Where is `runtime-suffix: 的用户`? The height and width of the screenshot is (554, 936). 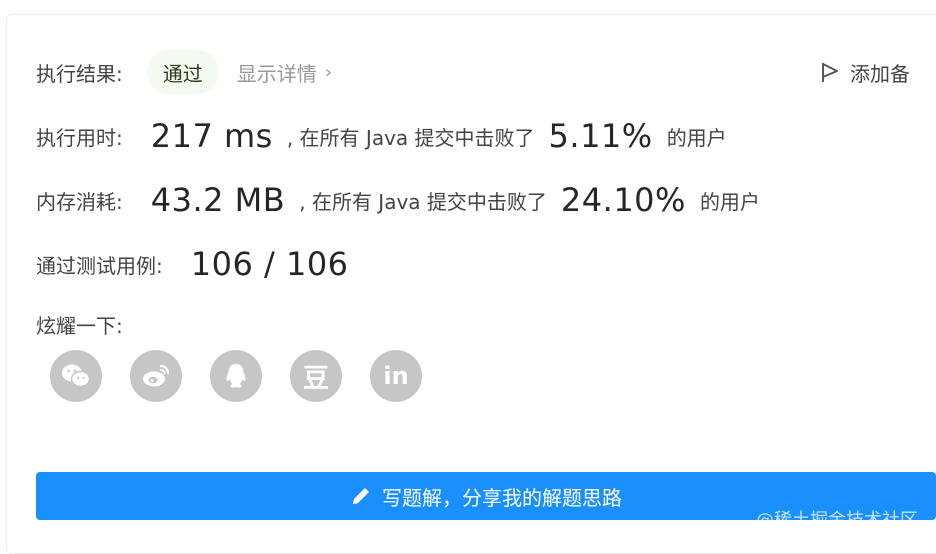 runtime-suffix: 的用户 is located at coordinates (696, 137).